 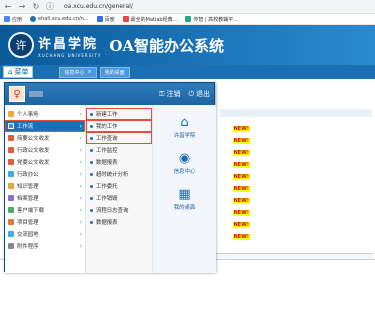 I want to click on back-icon: ←, so click(x=8, y=6).